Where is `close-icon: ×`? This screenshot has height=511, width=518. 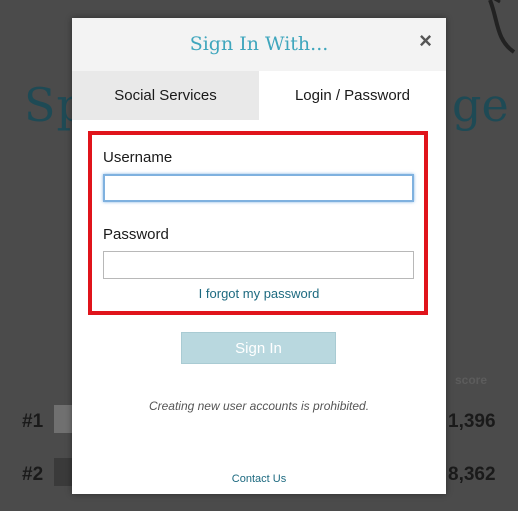
close-icon: × is located at coordinates (425, 41).